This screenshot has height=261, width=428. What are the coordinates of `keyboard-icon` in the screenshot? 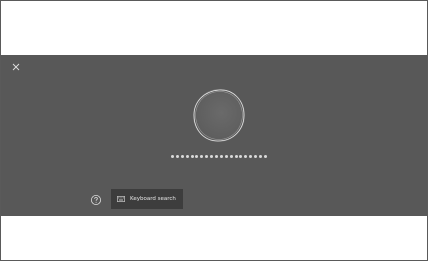 It's located at (121, 199).